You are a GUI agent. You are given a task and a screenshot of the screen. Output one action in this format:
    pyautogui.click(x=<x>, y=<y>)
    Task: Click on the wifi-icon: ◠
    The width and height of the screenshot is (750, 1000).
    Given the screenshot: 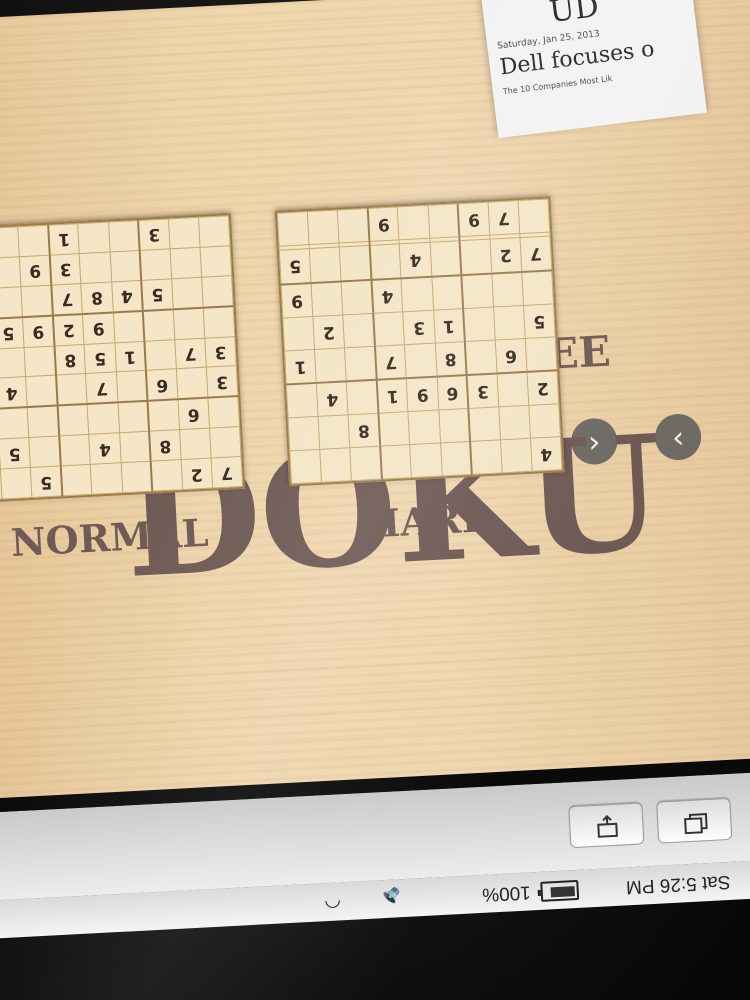 What is the action you would take?
    pyautogui.click(x=333, y=901)
    